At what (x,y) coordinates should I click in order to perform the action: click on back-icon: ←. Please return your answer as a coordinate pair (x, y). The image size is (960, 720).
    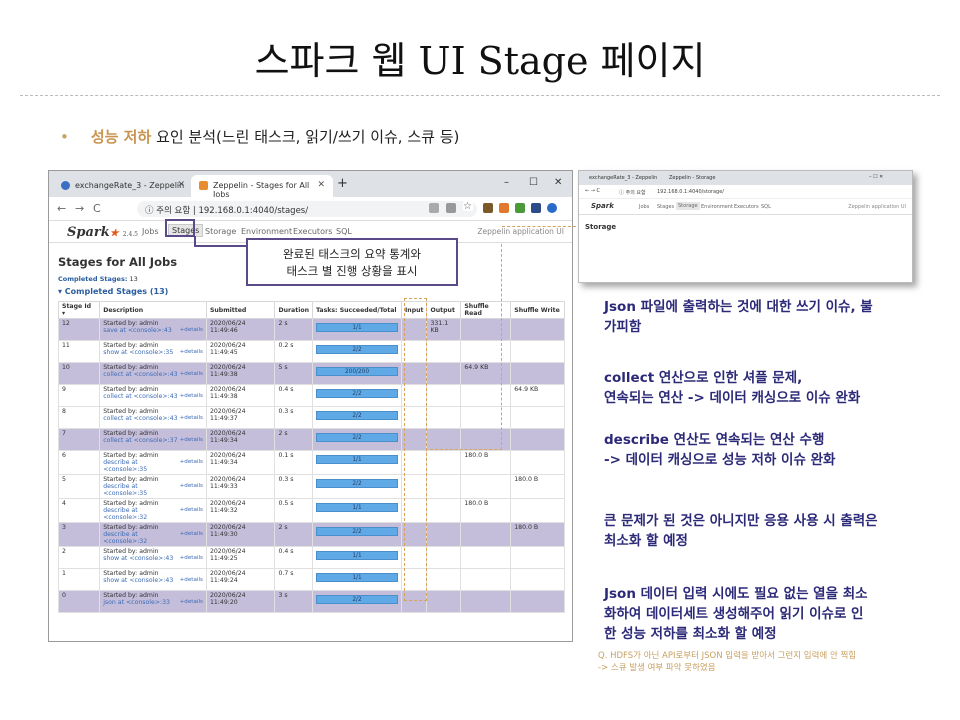
    Looking at the image, I should click on (61, 208).